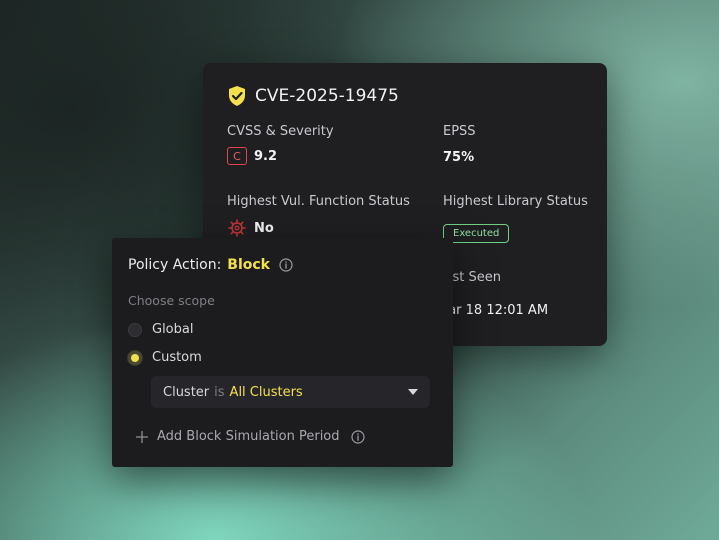  Describe the element at coordinates (459, 157) in the screenshot. I see `epss-value: 75%` at that location.